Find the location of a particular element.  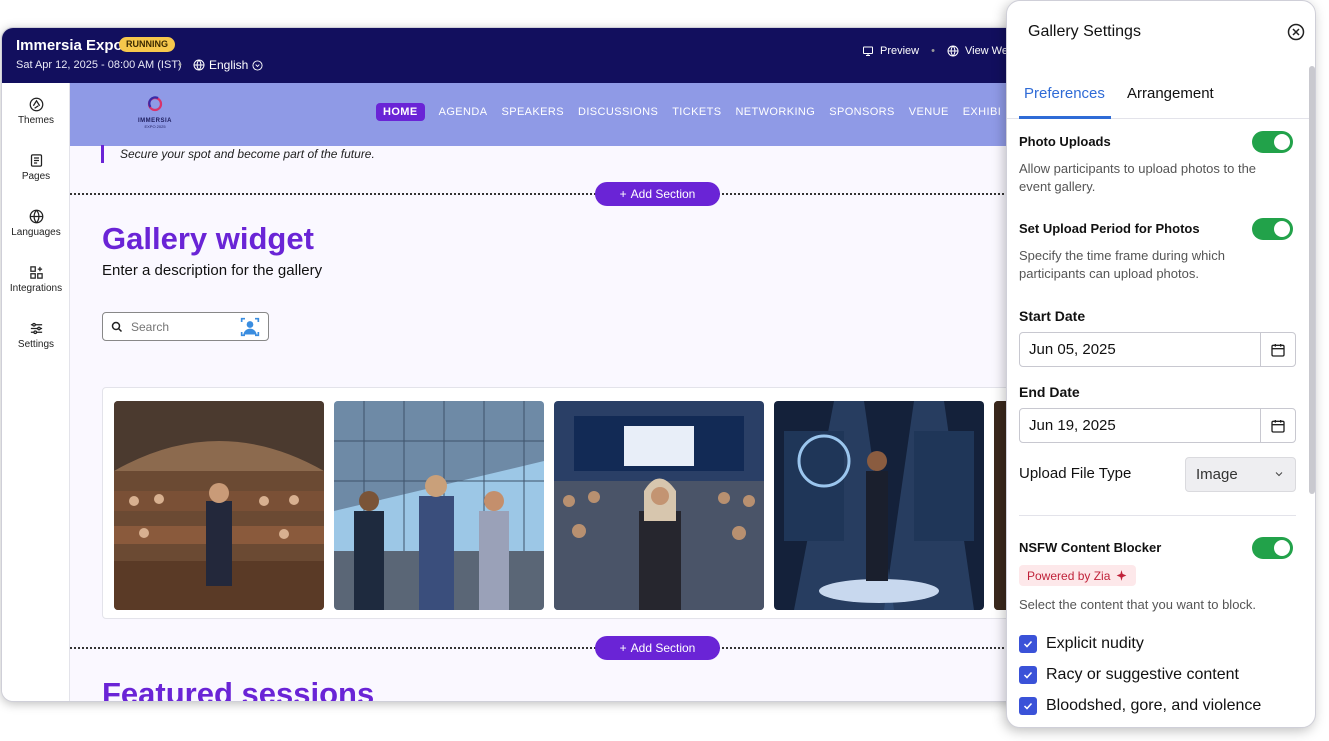

nav-exhibitors: EXHIBI is located at coordinates (982, 112).